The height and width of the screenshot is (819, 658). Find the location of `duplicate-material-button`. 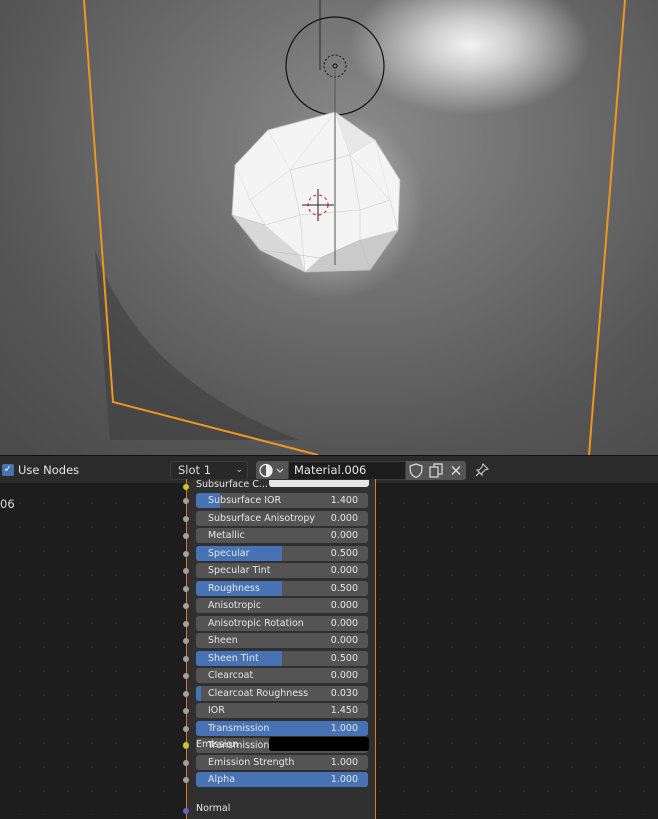

duplicate-material-button is located at coordinates (436, 470).